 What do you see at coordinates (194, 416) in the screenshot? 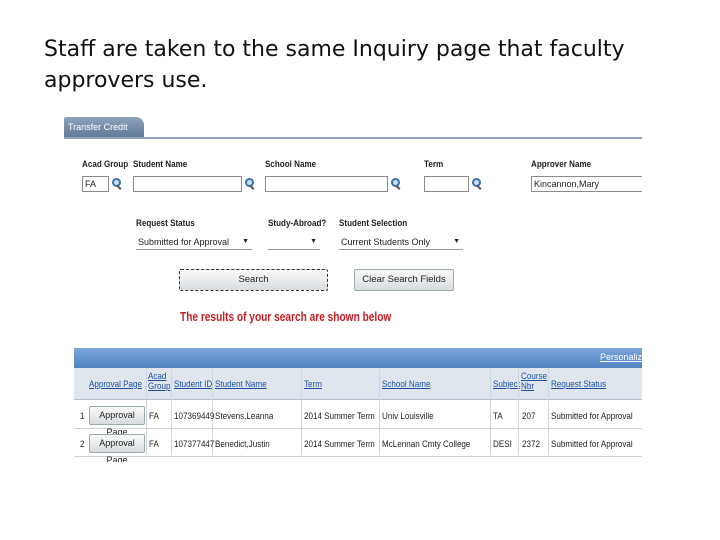
I see `student-id-cell: 107369449` at bounding box center [194, 416].